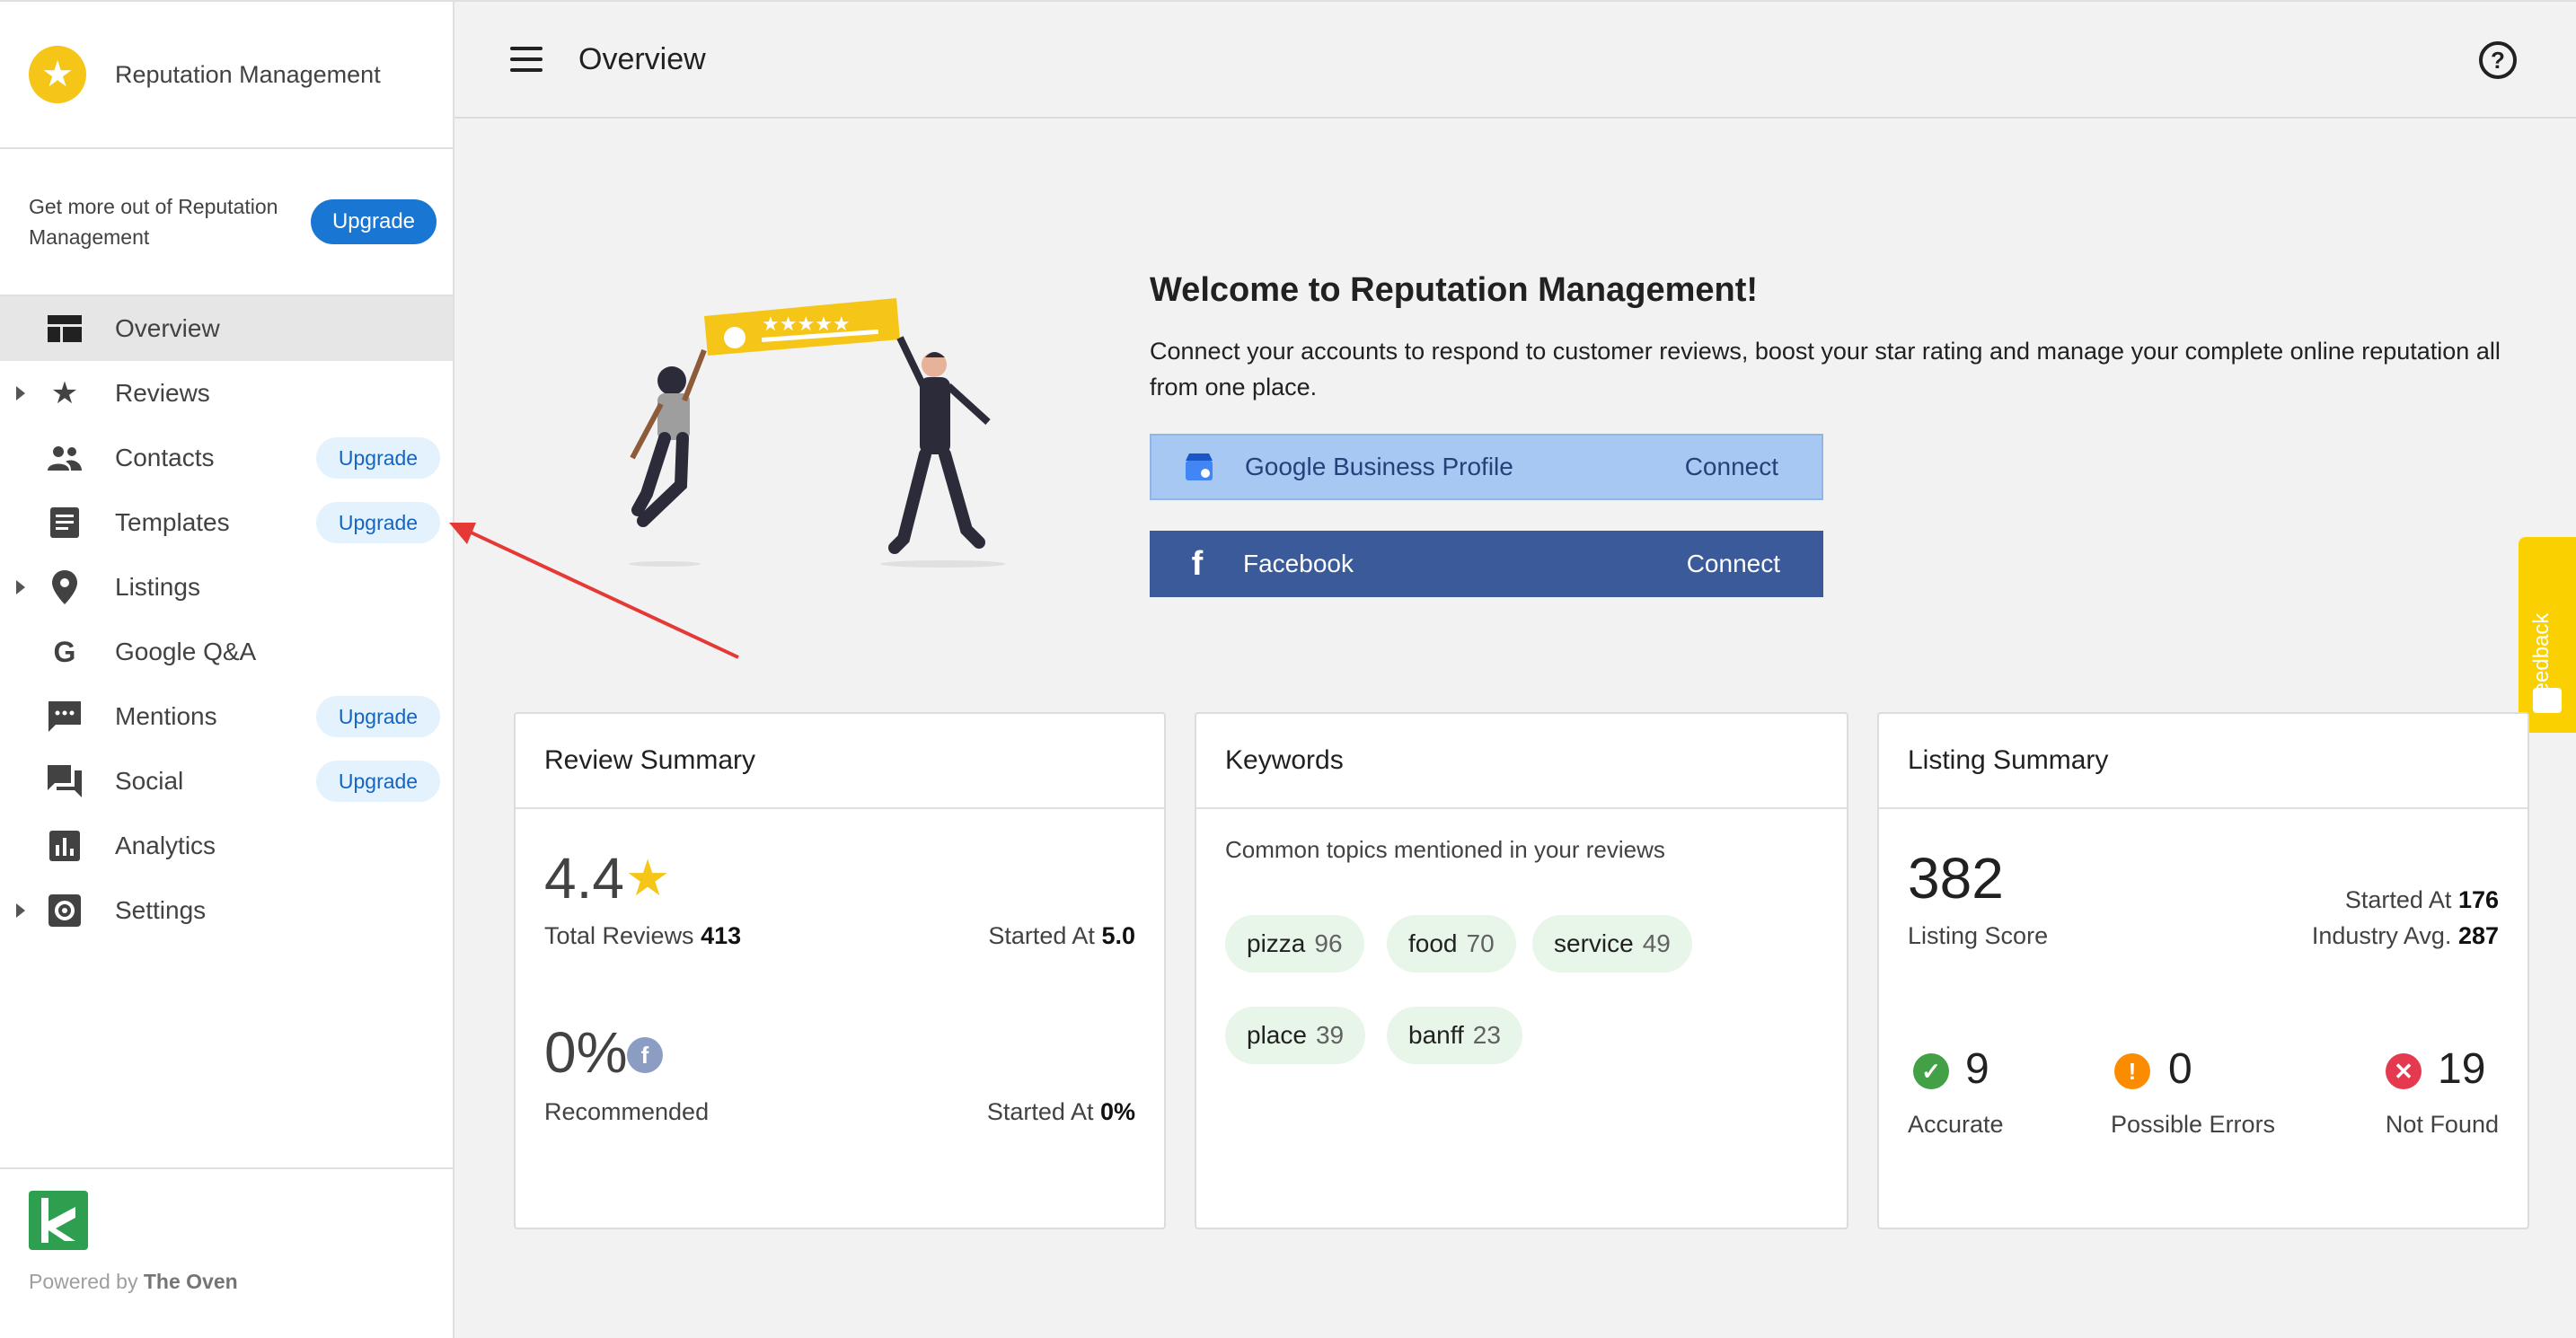 This screenshot has width=2576, height=1338. I want to click on card-title: Keywords, so click(1521, 761).